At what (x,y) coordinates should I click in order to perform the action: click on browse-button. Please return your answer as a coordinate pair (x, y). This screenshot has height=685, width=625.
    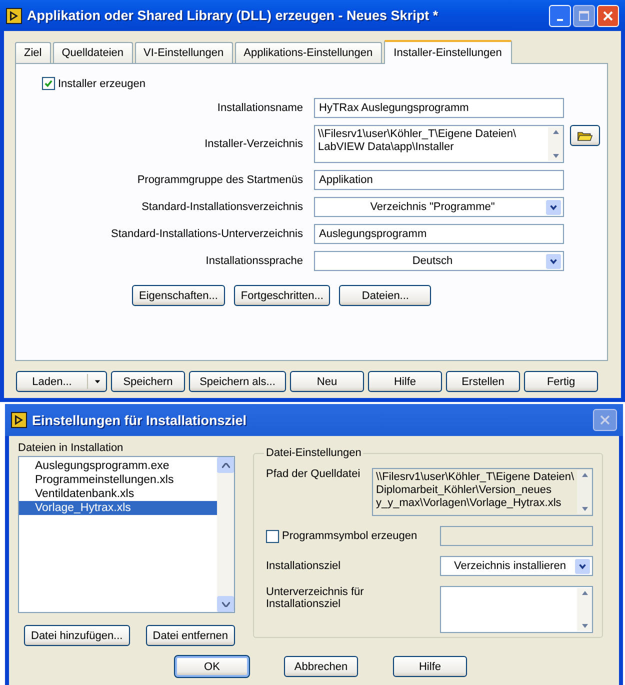
    Looking at the image, I should click on (585, 135).